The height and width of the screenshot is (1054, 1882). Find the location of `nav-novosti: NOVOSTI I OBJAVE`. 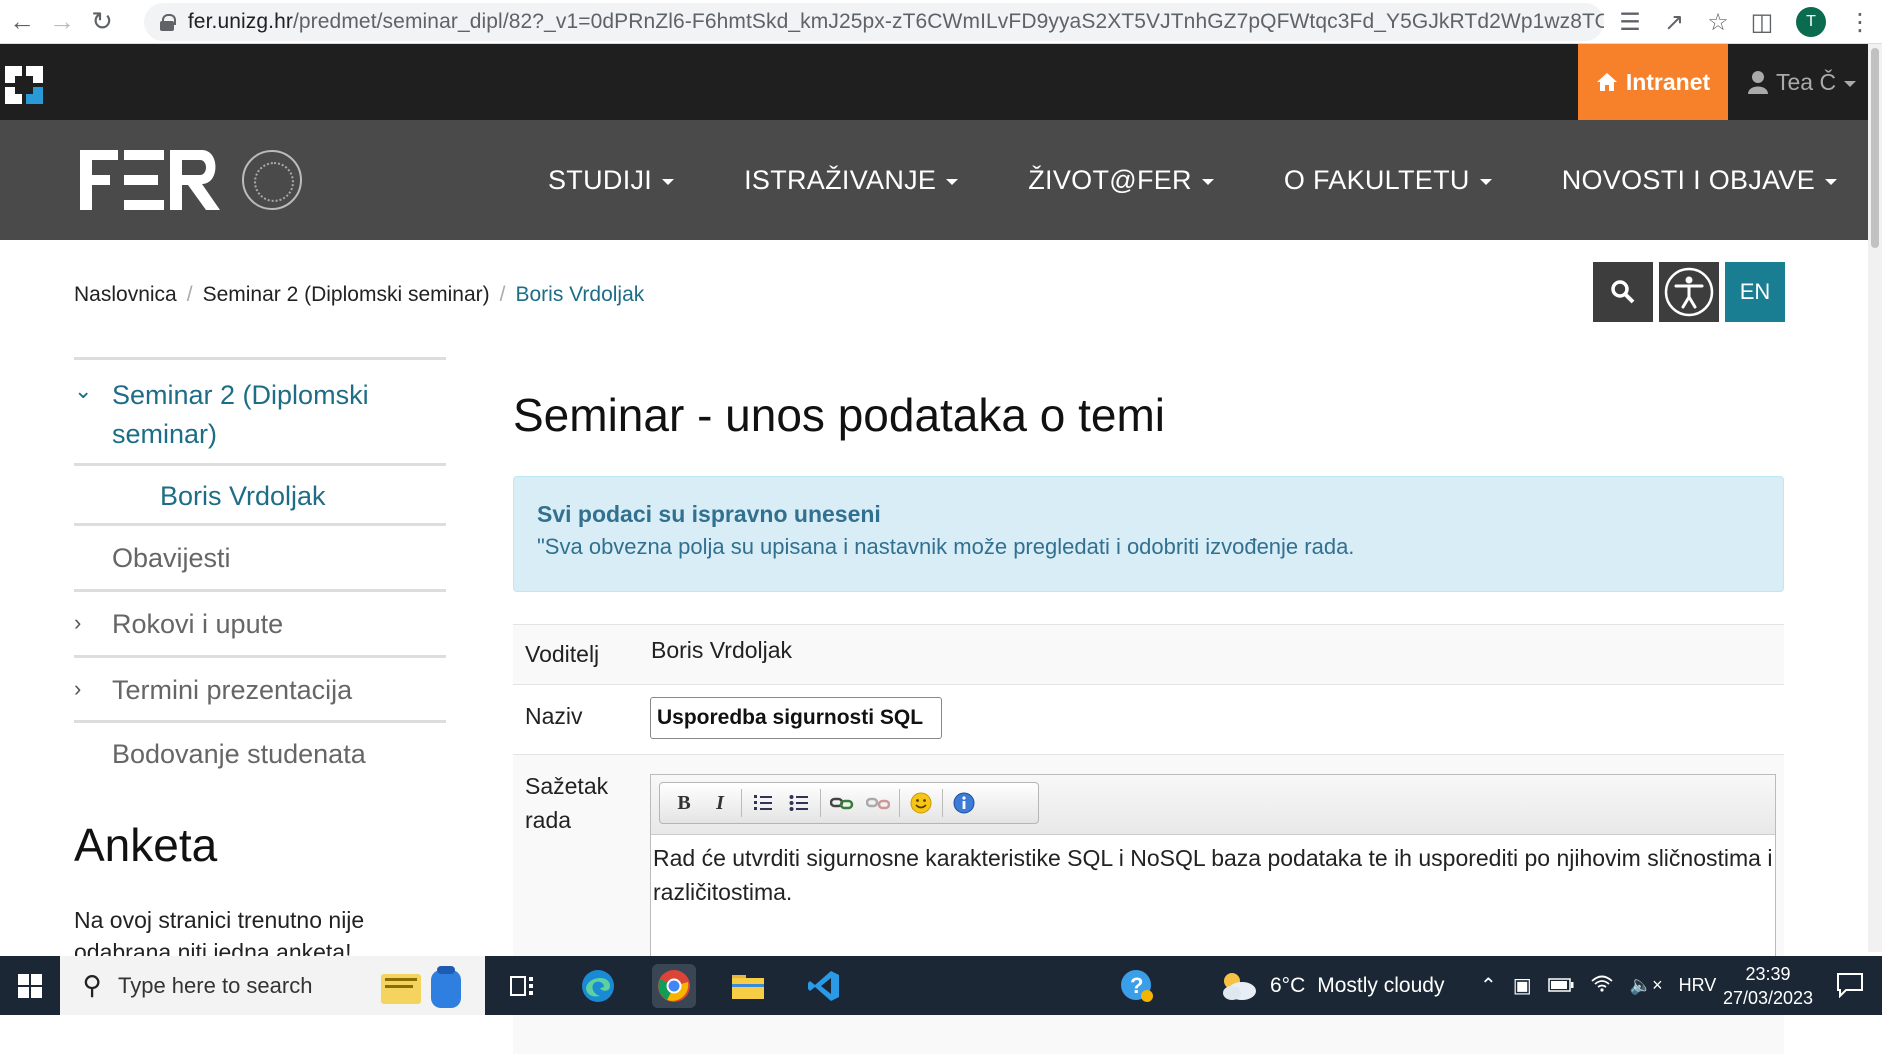

nav-novosti: NOVOSTI I OBJAVE is located at coordinates (1699, 180).